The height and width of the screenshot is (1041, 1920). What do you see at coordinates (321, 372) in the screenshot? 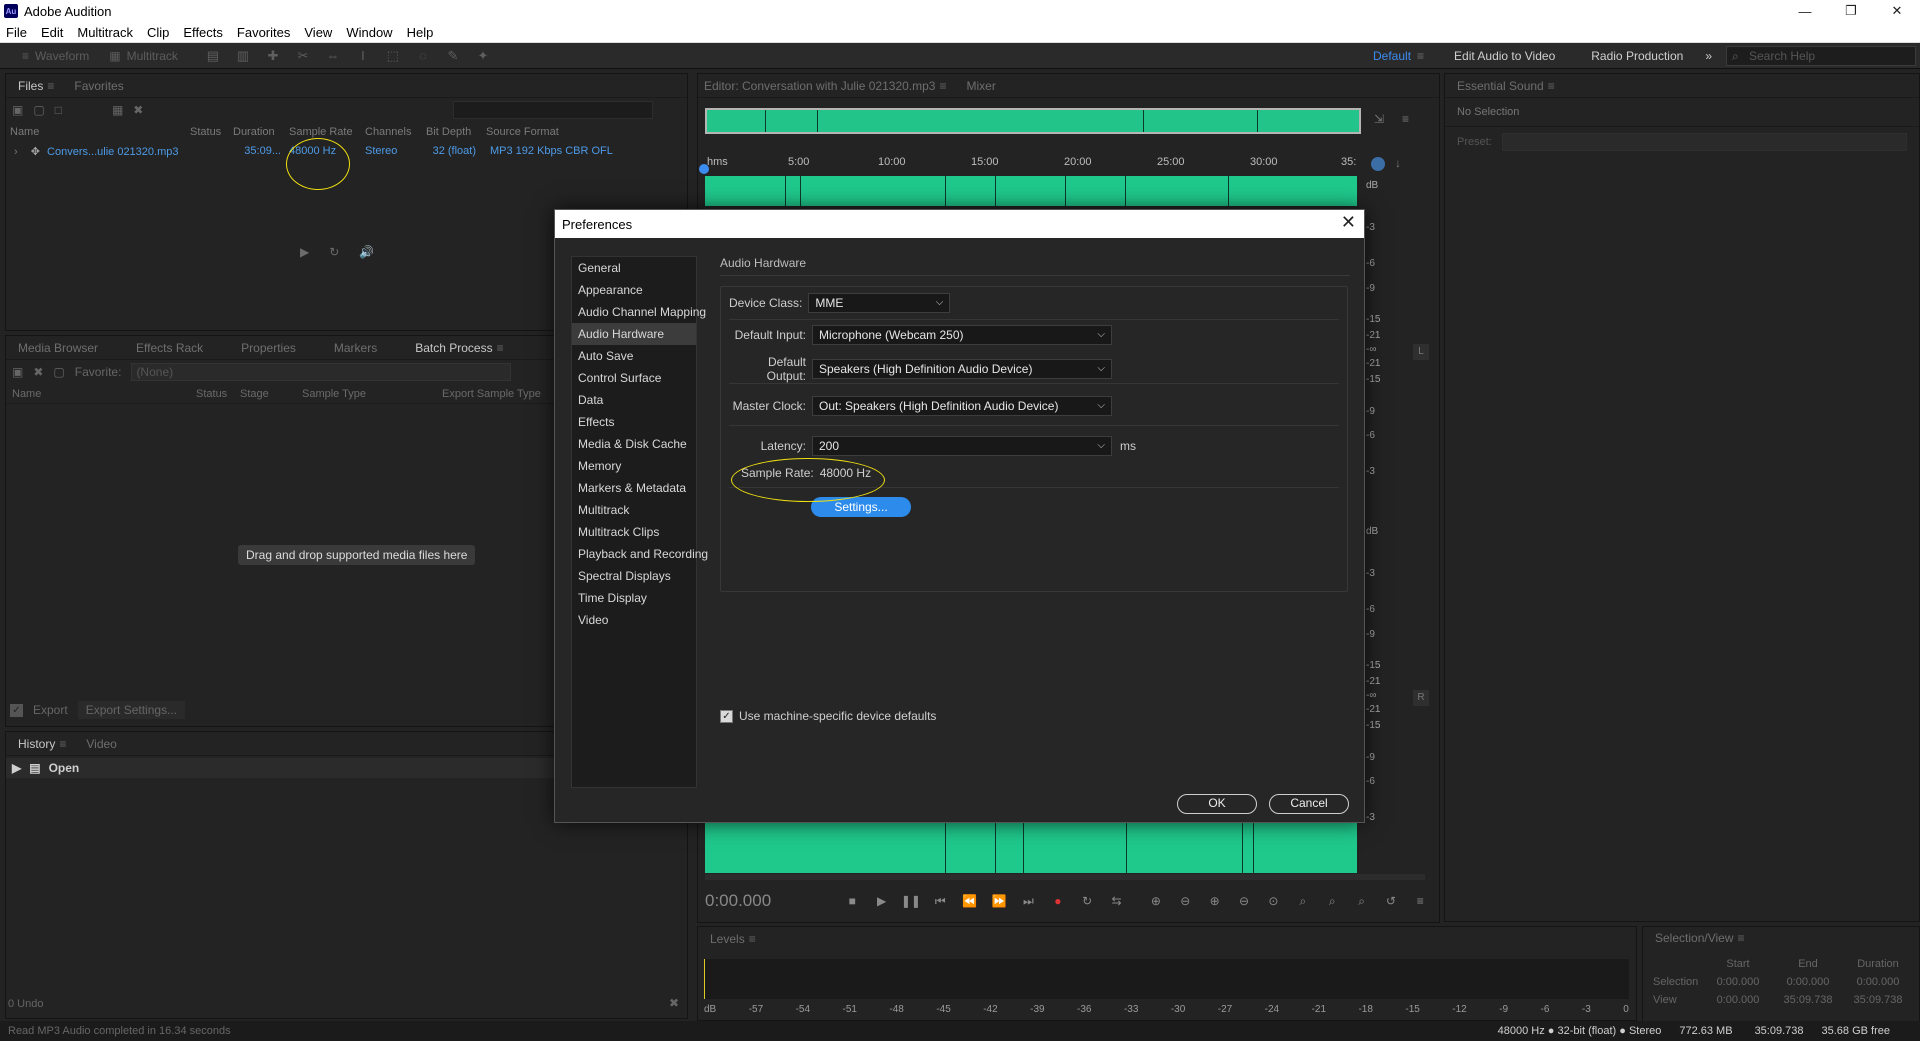
I see `favorite-select: (None)` at bounding box center [321, 372].